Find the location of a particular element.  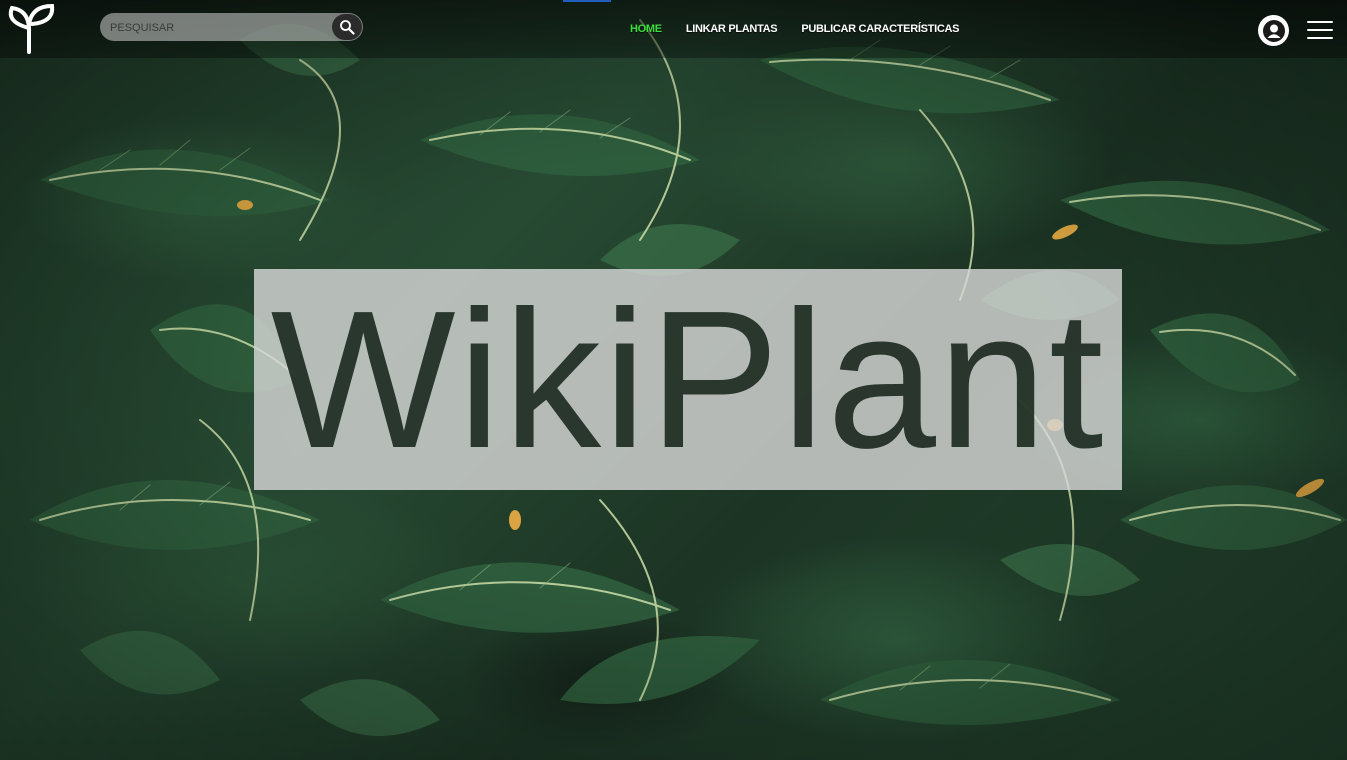

nav-home: HOME is located at coordinates (646, 29).